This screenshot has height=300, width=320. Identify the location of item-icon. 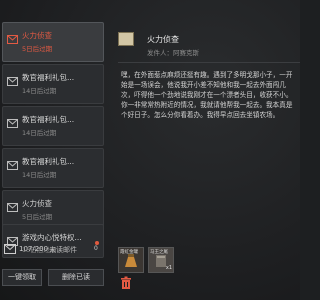
(131, 260).